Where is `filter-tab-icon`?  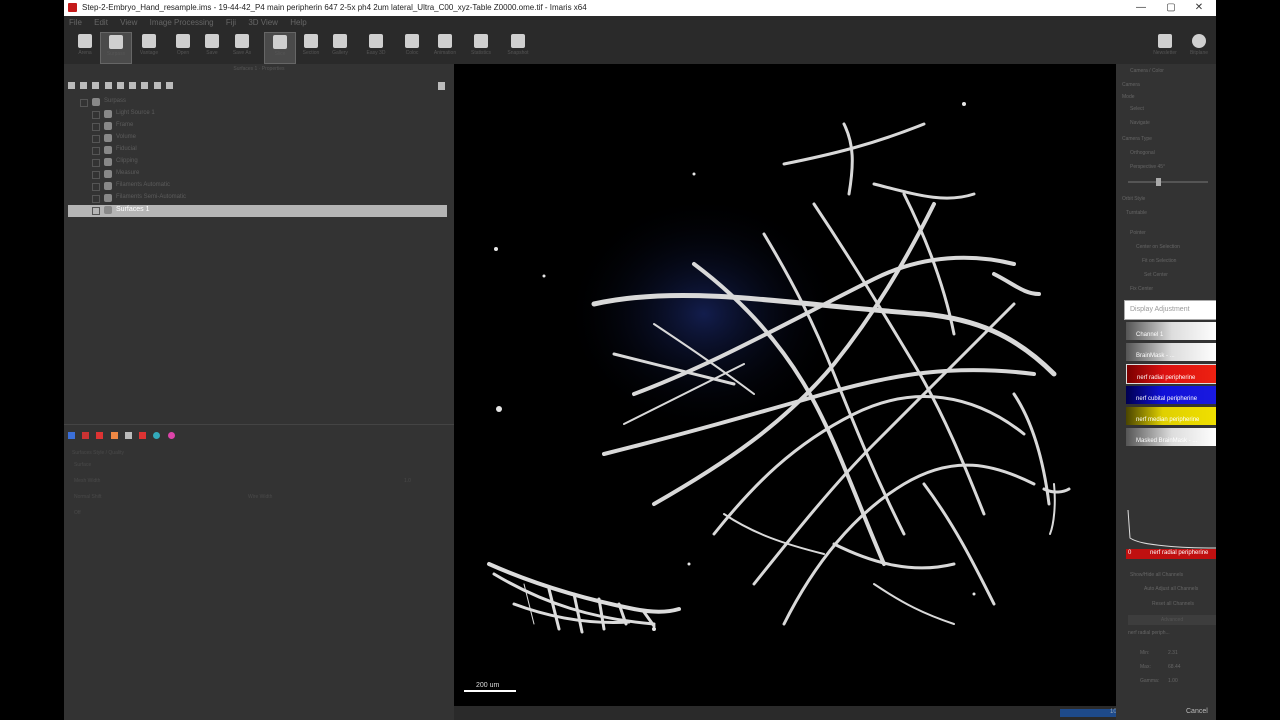
filter-tab-icon is located at coordinates (114, 435).